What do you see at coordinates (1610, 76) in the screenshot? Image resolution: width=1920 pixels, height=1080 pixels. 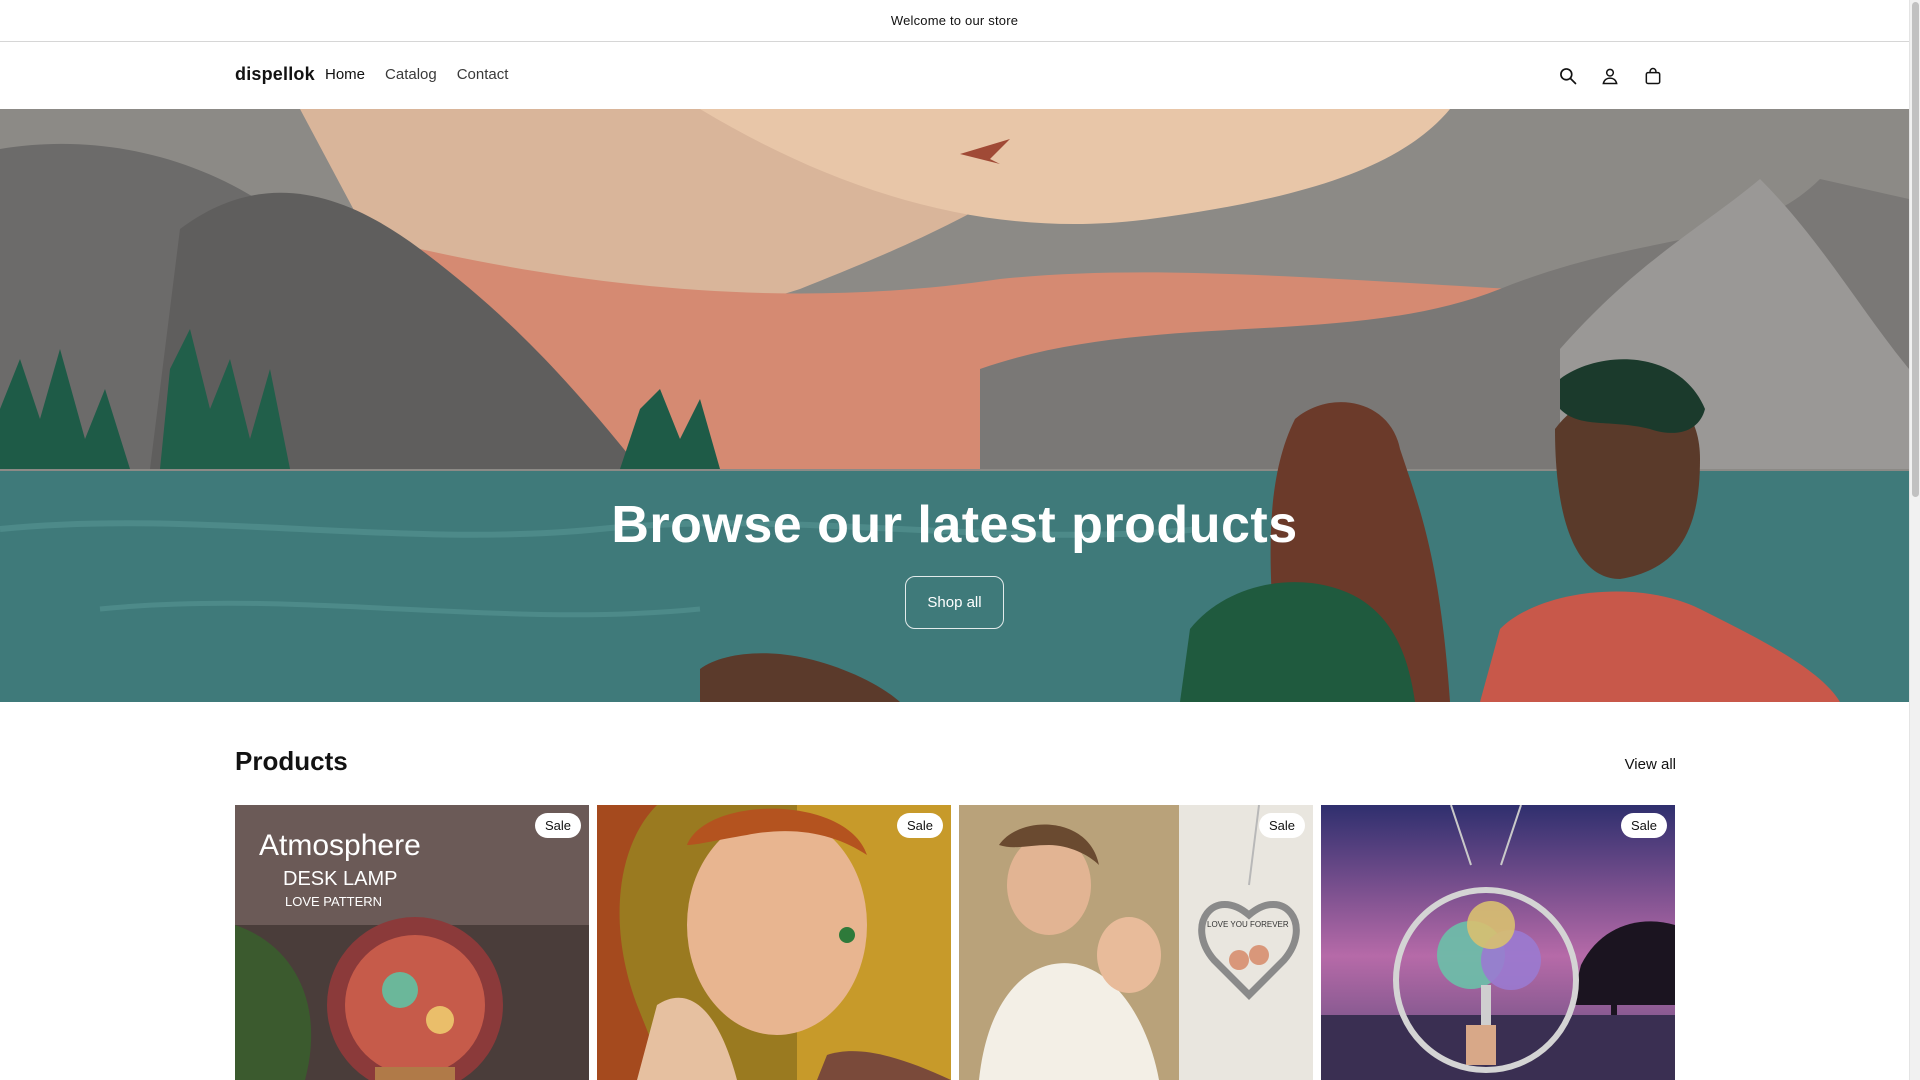 I see `account-icon` at bounding box center [1610, 76].